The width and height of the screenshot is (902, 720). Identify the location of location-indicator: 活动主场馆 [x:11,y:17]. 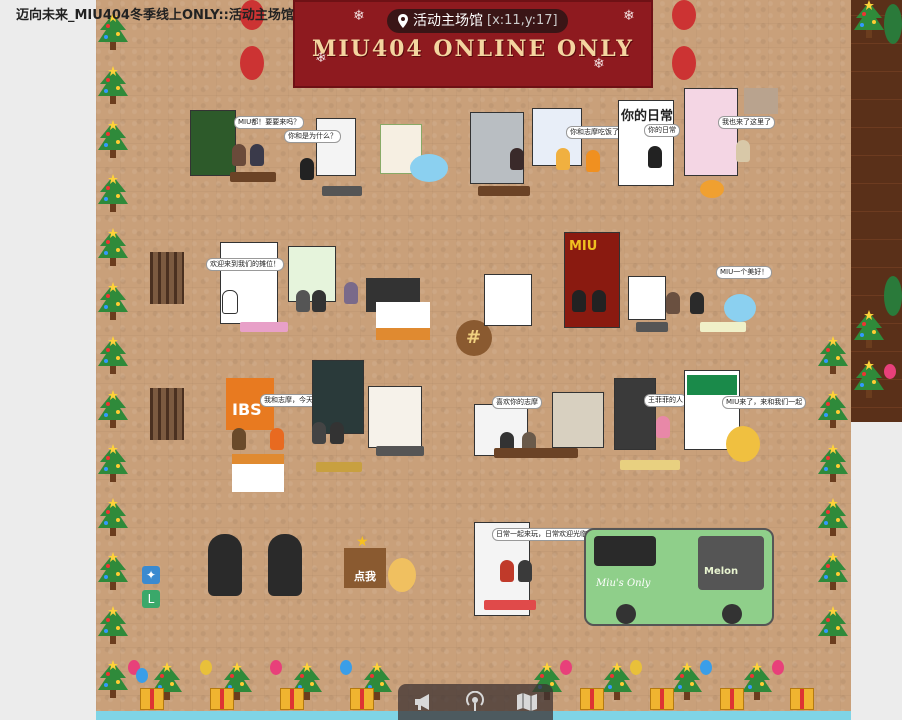
(477, 21).